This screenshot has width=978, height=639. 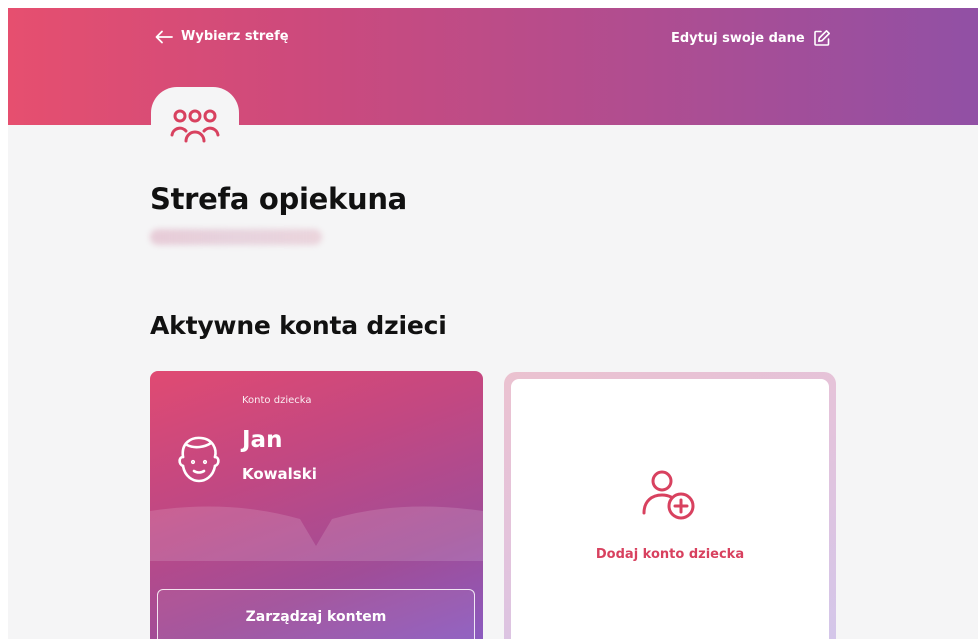 What do you see at coordinates (316, 533) in the screenshot?
I see `card-decoration` at bounding box center [316, 533].